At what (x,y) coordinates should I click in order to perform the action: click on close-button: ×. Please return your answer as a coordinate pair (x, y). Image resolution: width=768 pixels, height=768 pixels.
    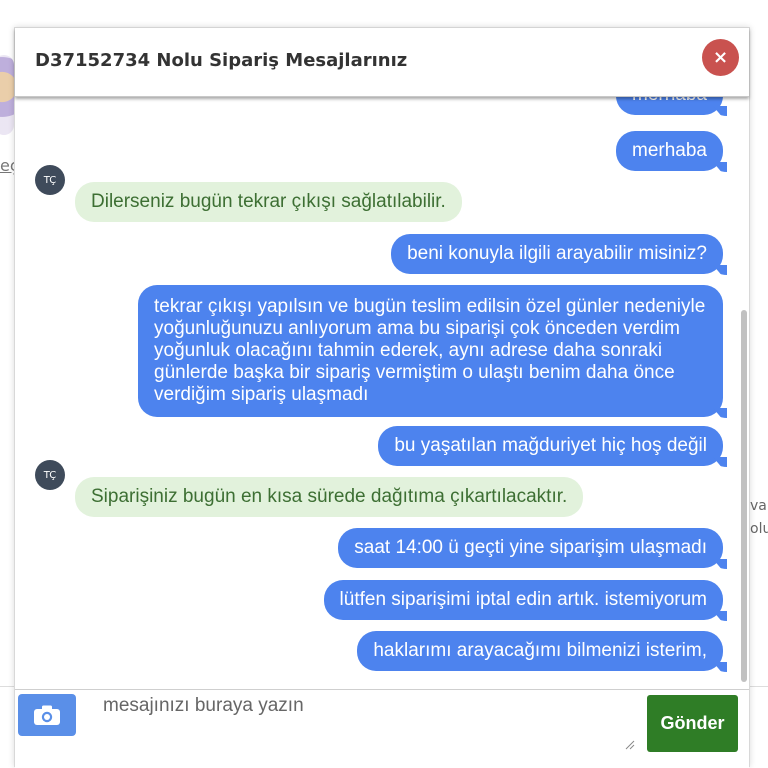
    Looking at the image, I should click on (720, 57).